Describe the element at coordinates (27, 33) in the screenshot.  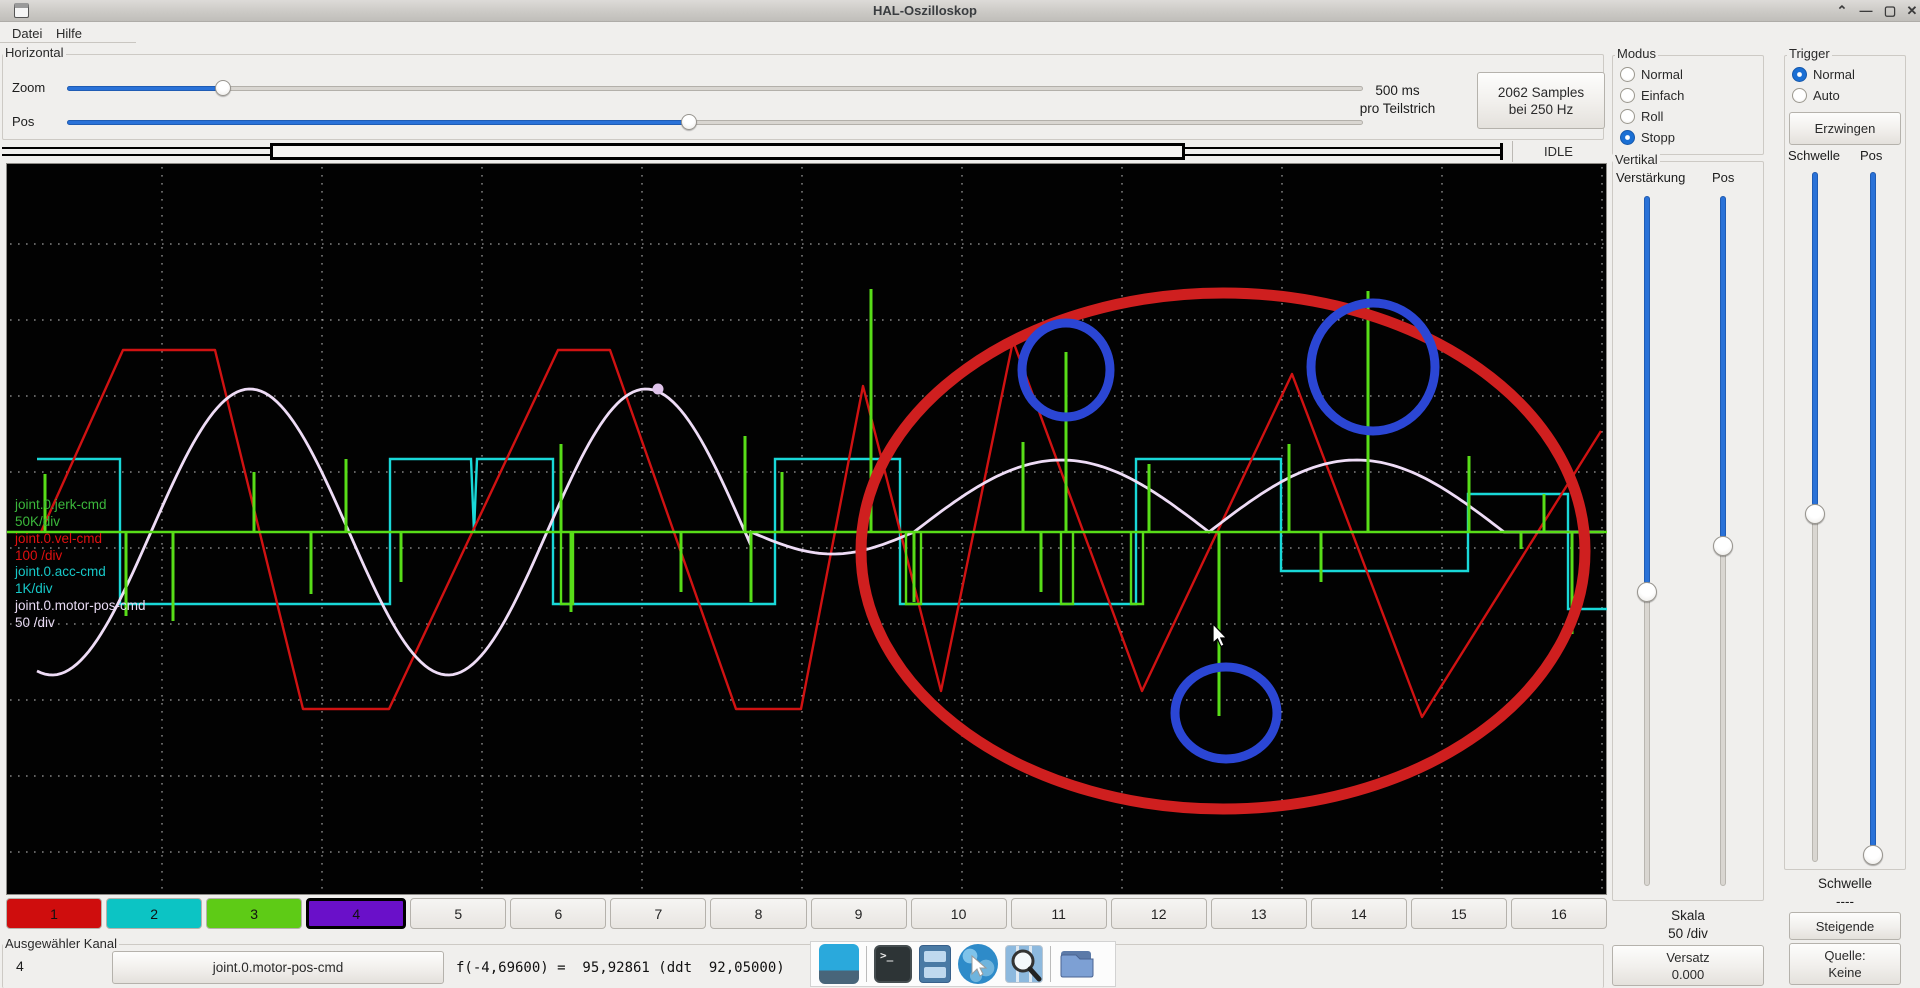
I see `menu-datei: Datei` at that location.